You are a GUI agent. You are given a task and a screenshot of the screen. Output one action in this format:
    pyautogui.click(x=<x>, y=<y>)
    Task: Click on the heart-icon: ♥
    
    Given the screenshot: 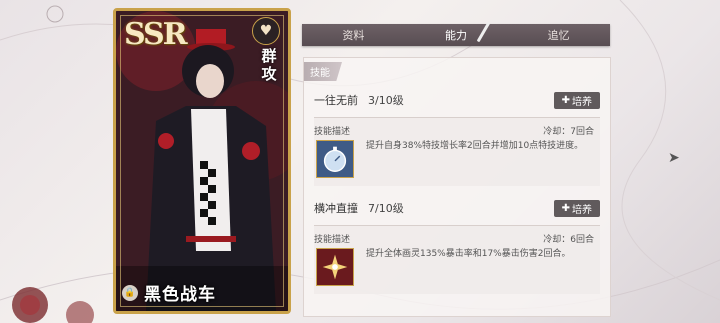 What is the action you would take?
    pyautogui.click(x=266, y=31)
    